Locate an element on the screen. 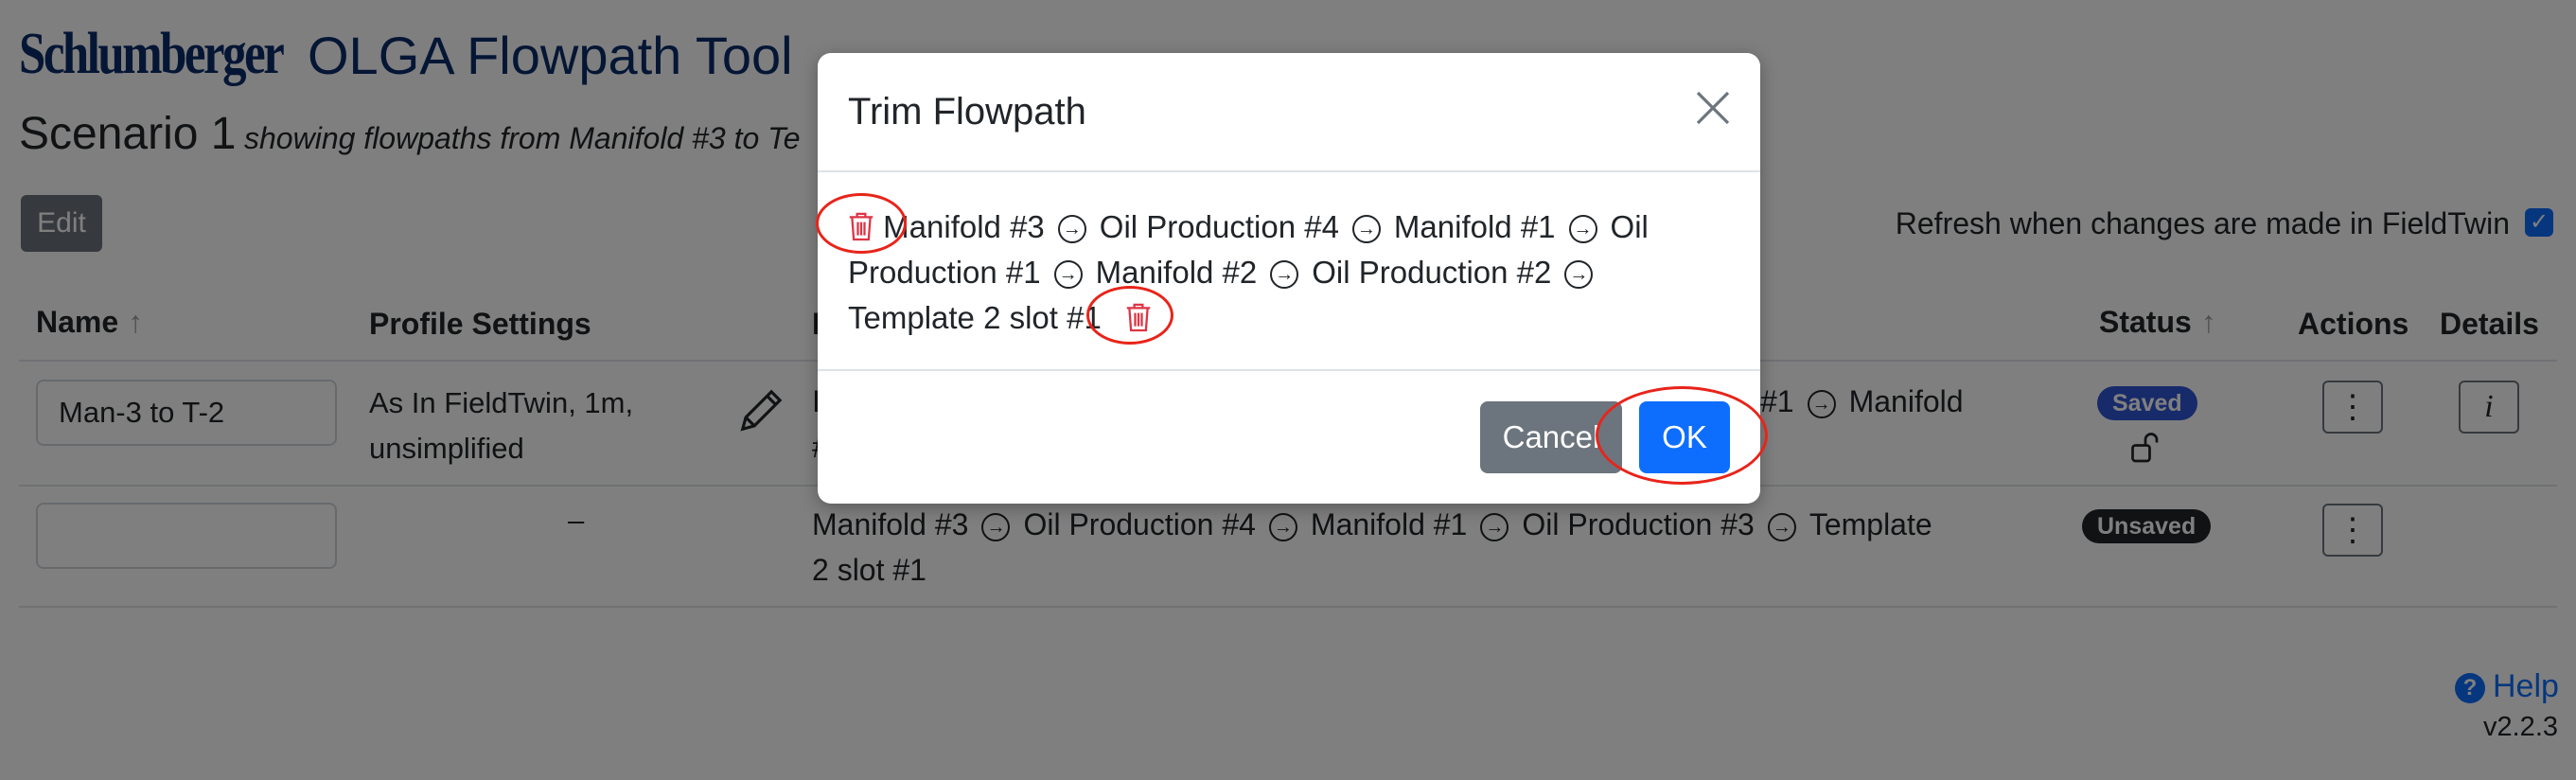 This screenshot has height=780, width=2576. dialog-title: Trim Flowpath is located at coordinates (967, 112).